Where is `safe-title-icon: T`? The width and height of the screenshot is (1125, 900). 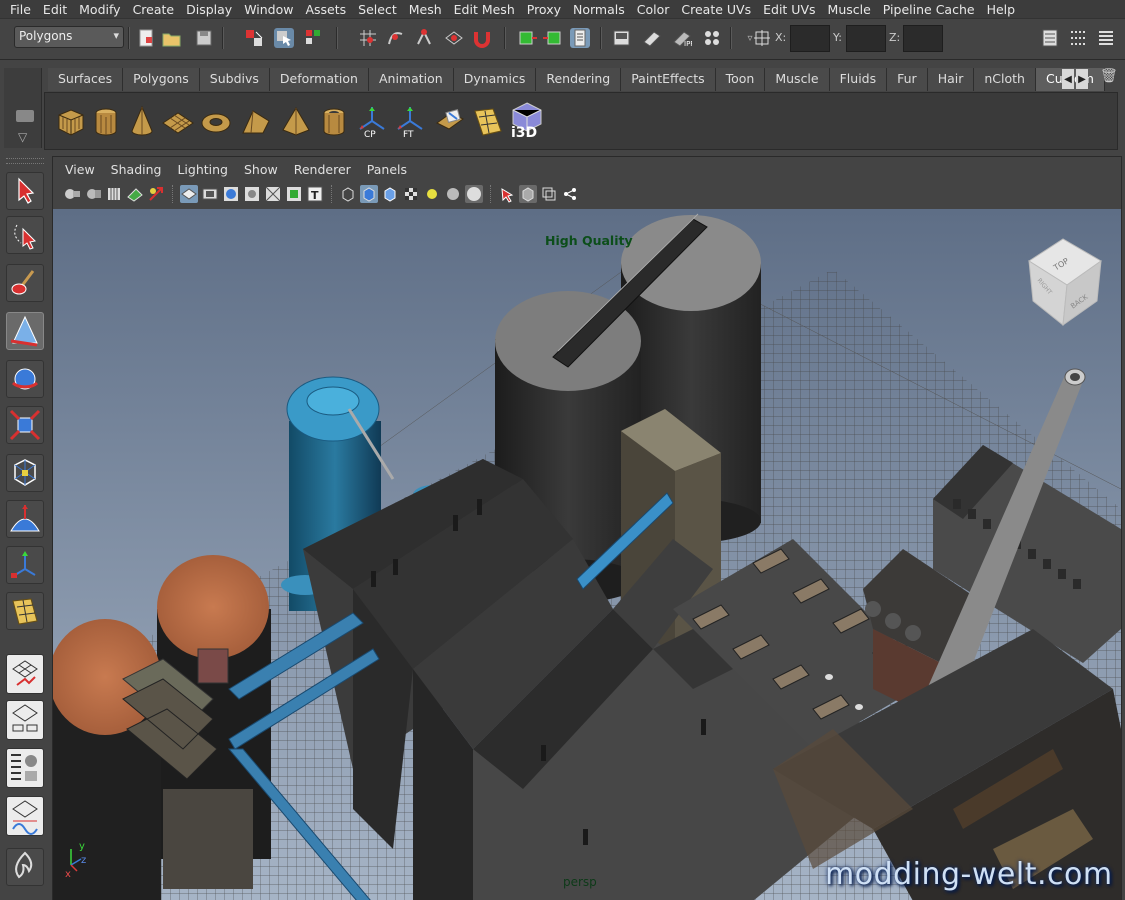 safe-title-icon: T is located at coordinates (315, 194).